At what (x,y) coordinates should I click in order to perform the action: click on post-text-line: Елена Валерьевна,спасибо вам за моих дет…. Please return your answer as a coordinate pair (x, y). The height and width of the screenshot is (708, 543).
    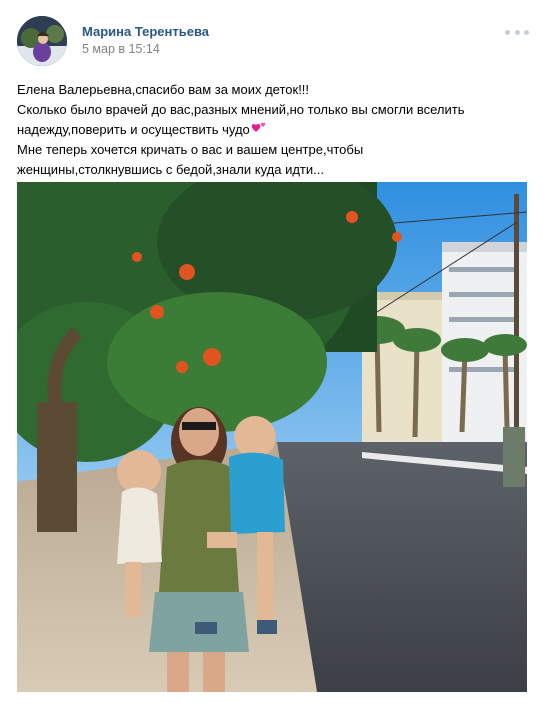
    Looking at the image, I should click on (163, 89).